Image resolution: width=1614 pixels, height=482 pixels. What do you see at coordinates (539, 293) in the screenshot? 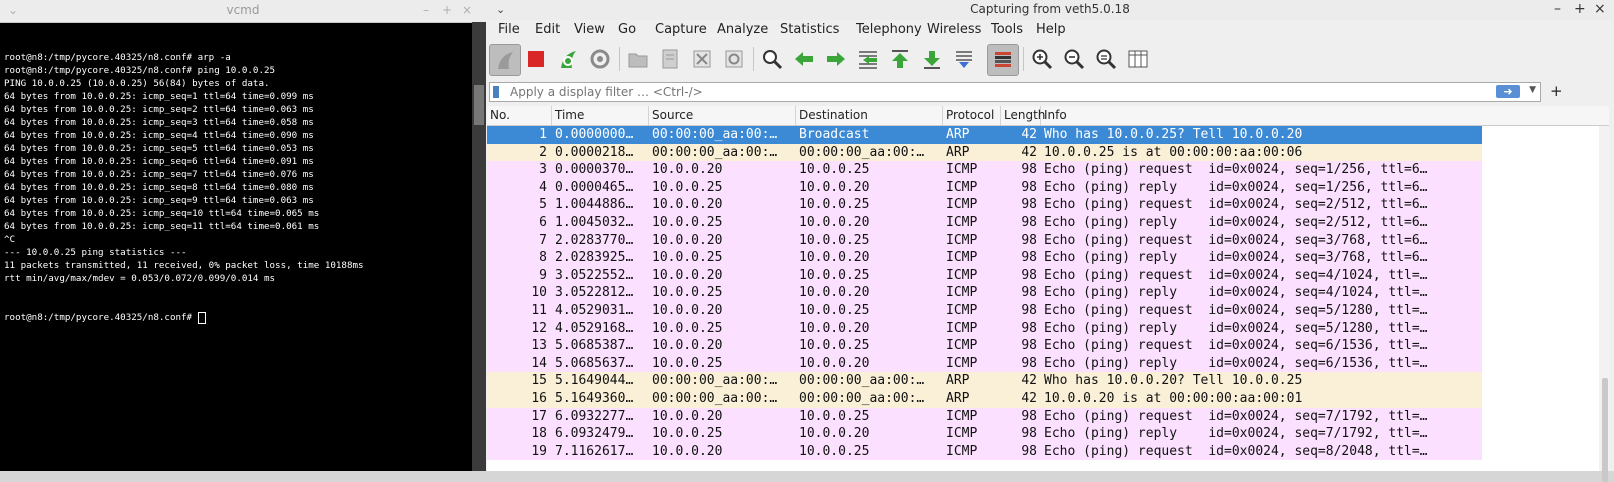
I see `packet-cell-no: 10` at bounding box center [539, 293].